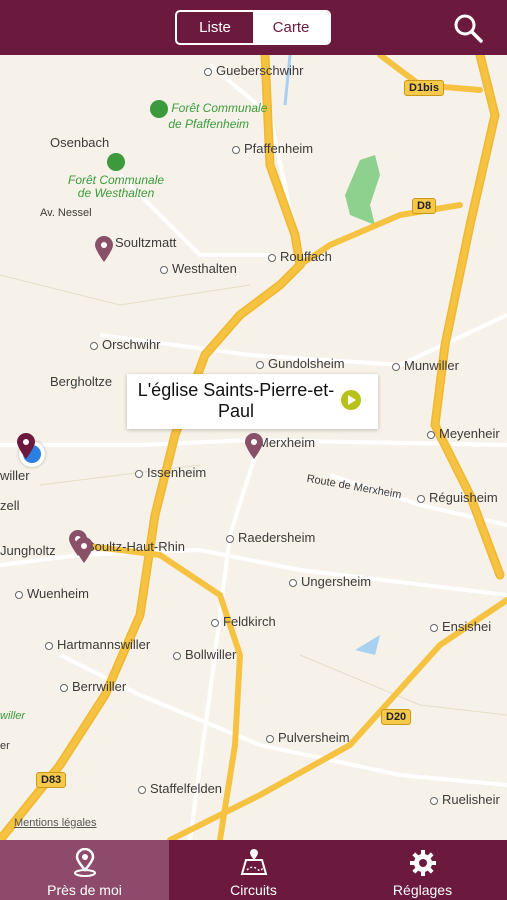 The width and height of the screenshot is (507, 900). I want to click on location-pin-icon, so click(84, 862).